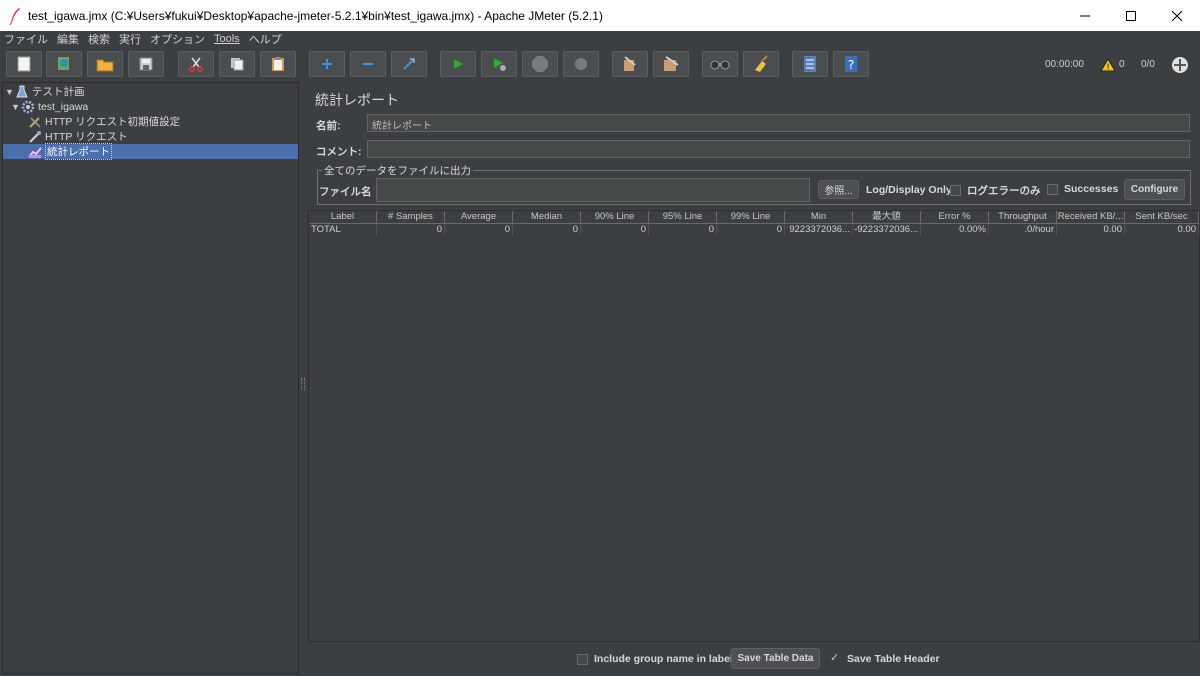 This screenshot has width=1200, height=676. What do you see at coordinates (1180, 64) in the screenshot?
I see `remote-status` at bounding box center [1180, 64].